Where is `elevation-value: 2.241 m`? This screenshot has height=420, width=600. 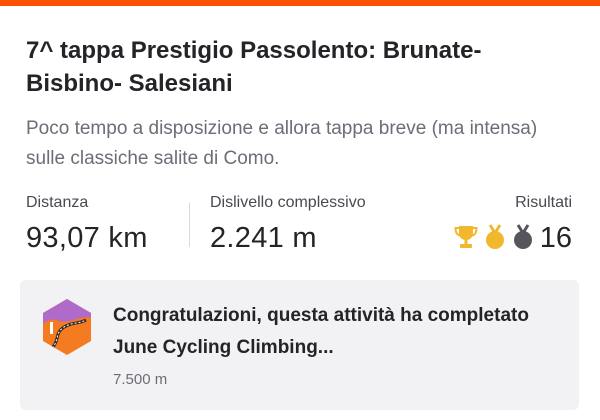 elevation-value: 2.241 m is located at coordinates (263, 238).